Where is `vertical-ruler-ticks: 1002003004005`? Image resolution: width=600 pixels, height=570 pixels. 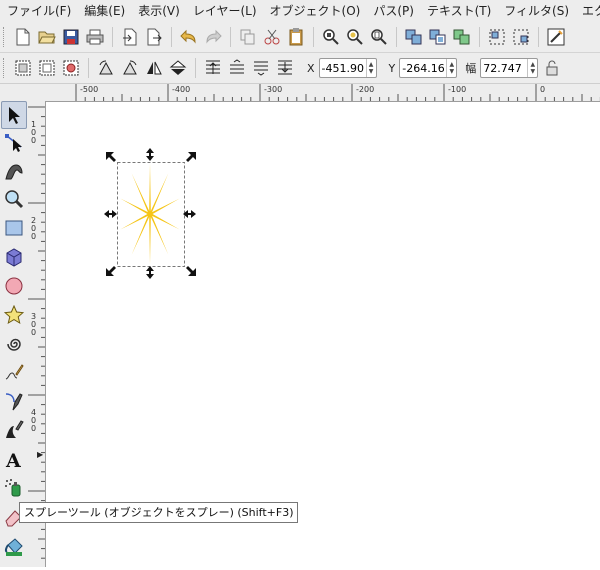 vertical-ruler-ticks: 1002003004005 is located at coordinates (36, 337).